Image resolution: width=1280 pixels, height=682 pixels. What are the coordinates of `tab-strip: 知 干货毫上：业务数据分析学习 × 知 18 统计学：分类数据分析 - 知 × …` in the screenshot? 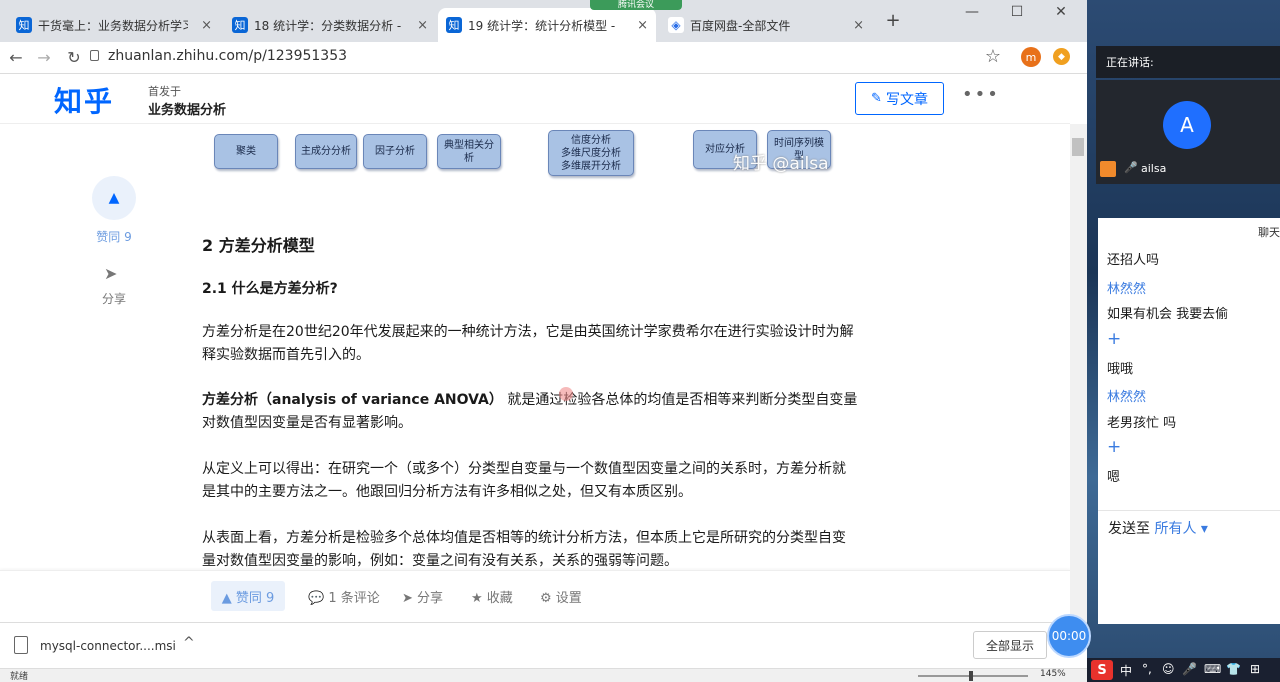 It's located at (543, 21).